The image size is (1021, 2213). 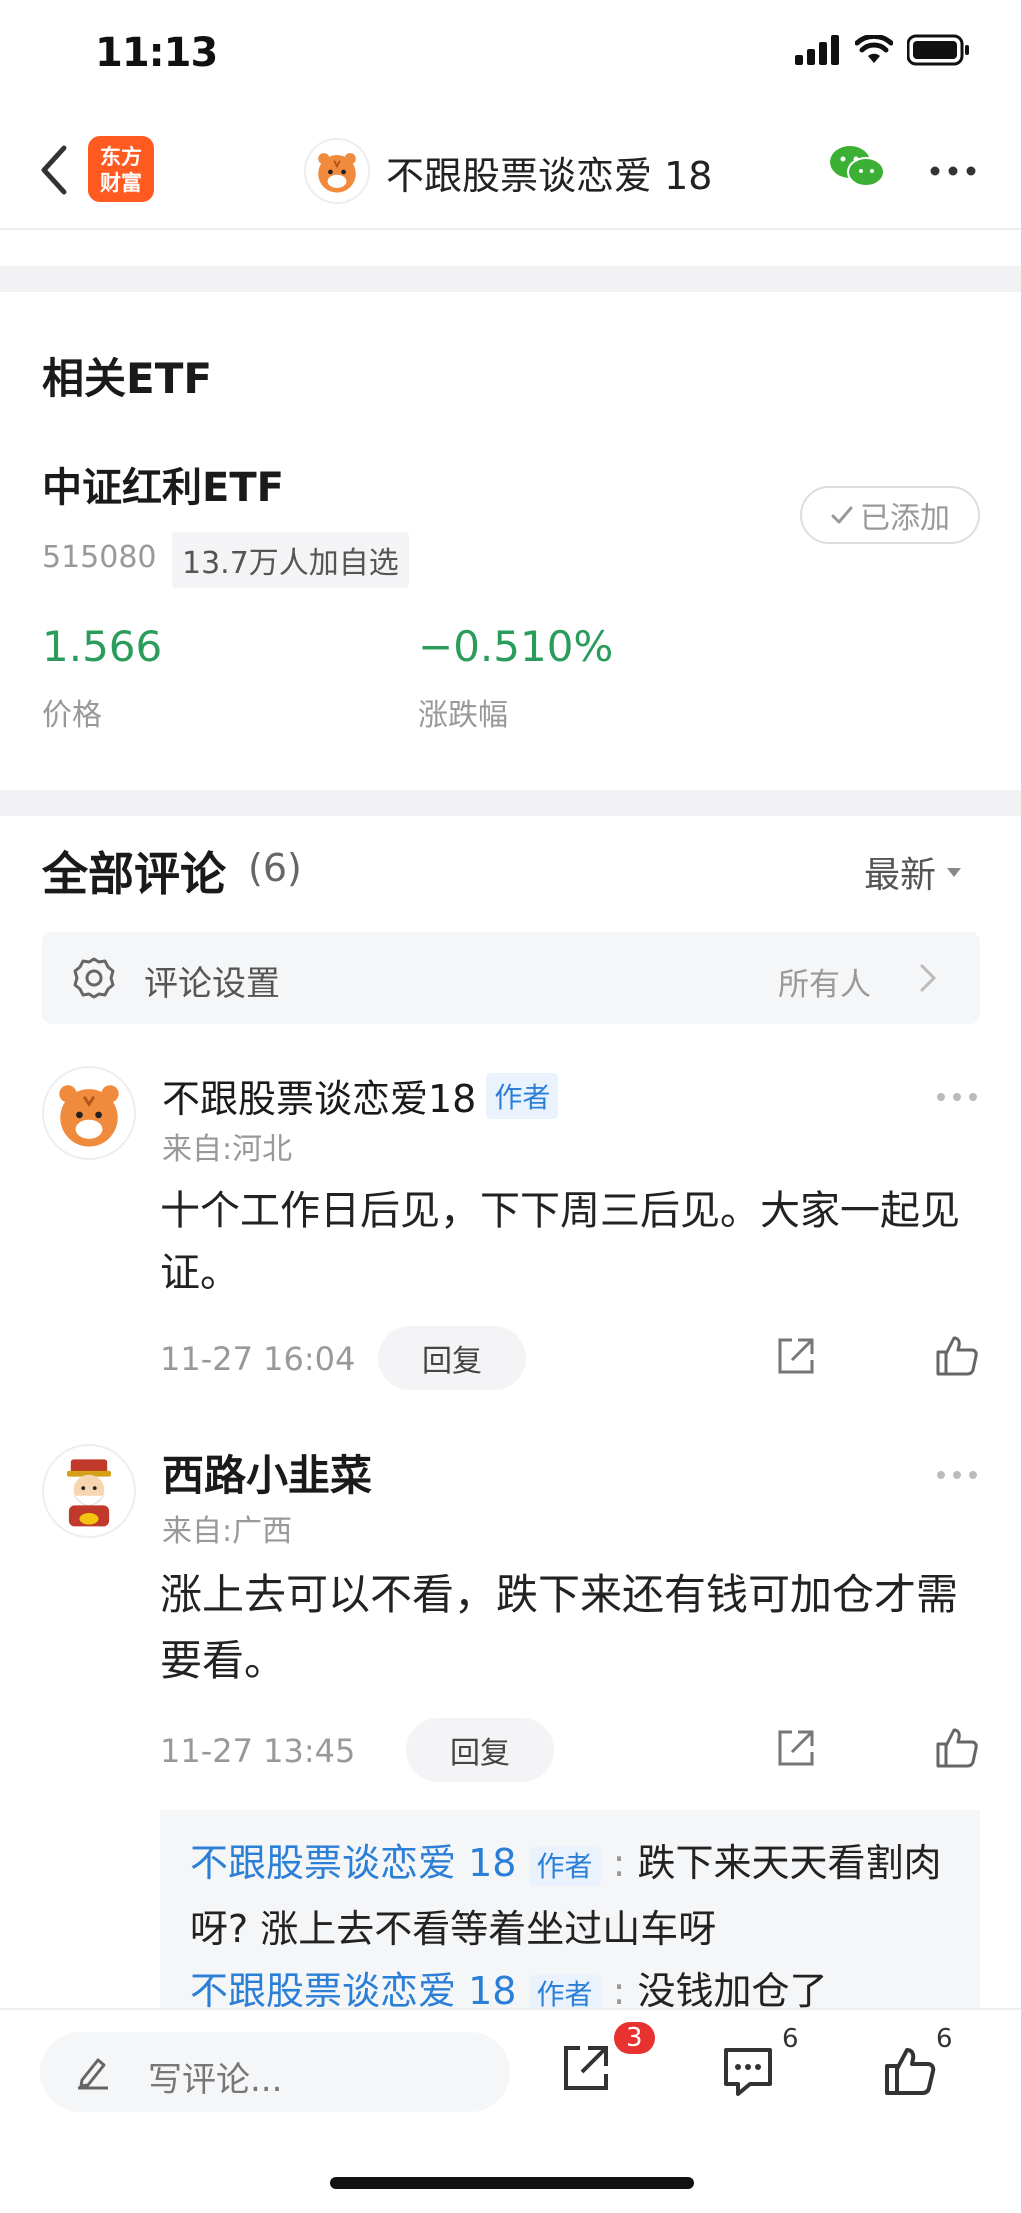 What do you see at coordinates (156, 53) in the screenshot?
I see `status-time: 11:13` at bounding box center [156, 53].